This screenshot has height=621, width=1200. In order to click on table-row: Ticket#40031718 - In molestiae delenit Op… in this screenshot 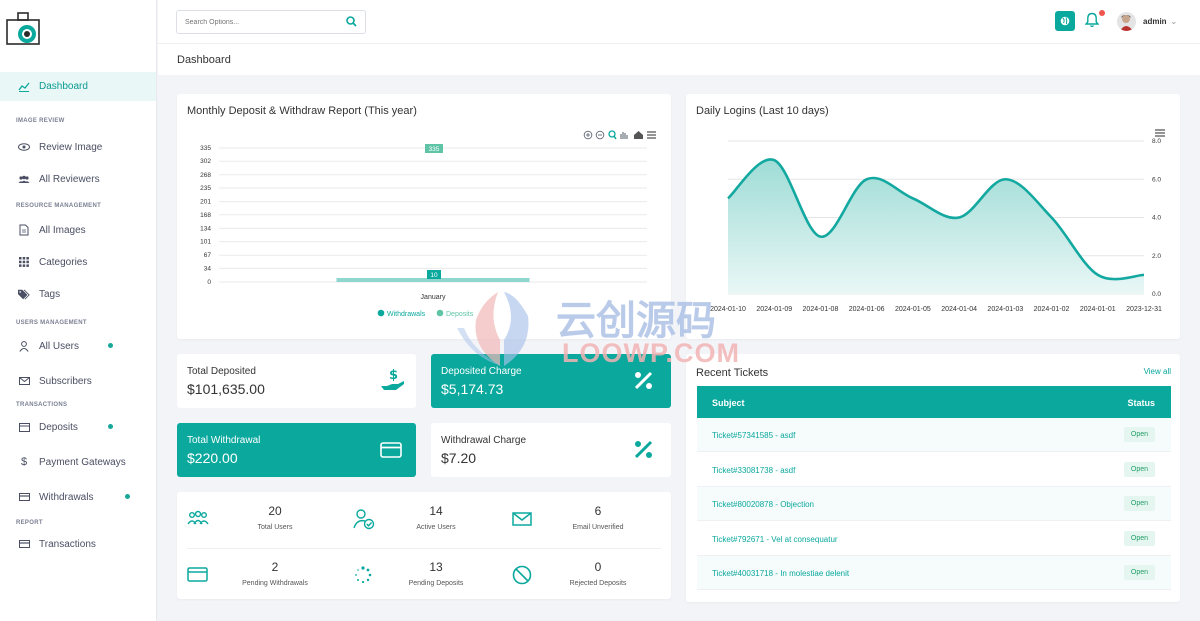, I will do `click(934, 573)`.